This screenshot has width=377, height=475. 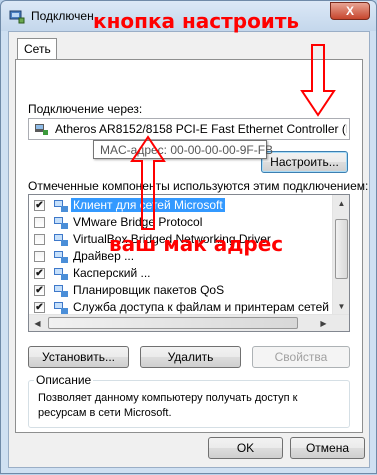 I want to click on vertical-scrollbar: ▲ ▼, so click(x=340, y=255).